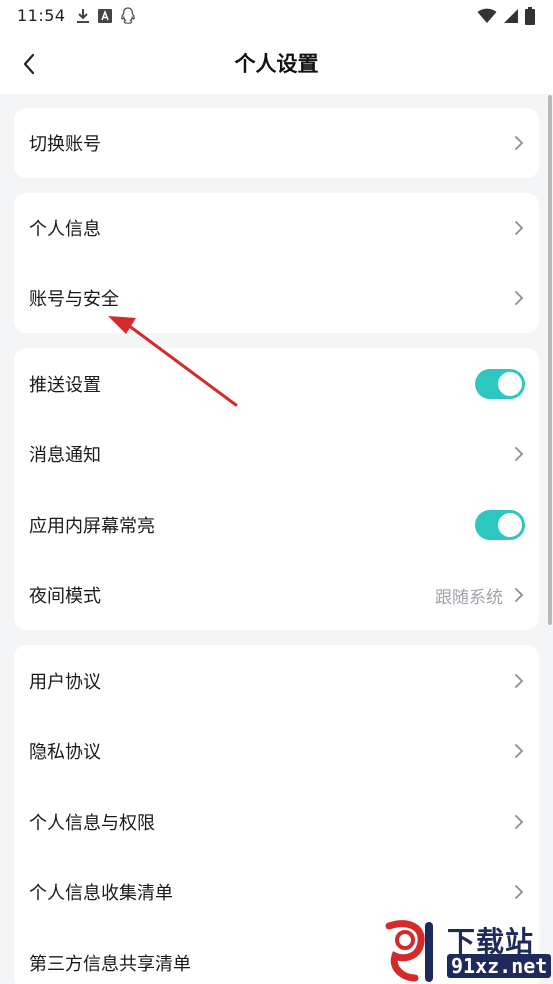 Image resolution: width=553 pixels, height=984 pixels. What do you see at coordinates (65, 455) in the screenshot?
I see `row-label: 消息通知` at bounding box center [65, 455].